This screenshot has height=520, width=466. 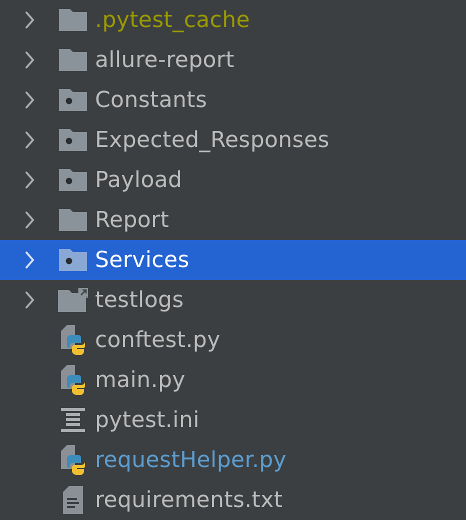 I want to click on tree-item: conftest.py, so click(x=233, y=340).